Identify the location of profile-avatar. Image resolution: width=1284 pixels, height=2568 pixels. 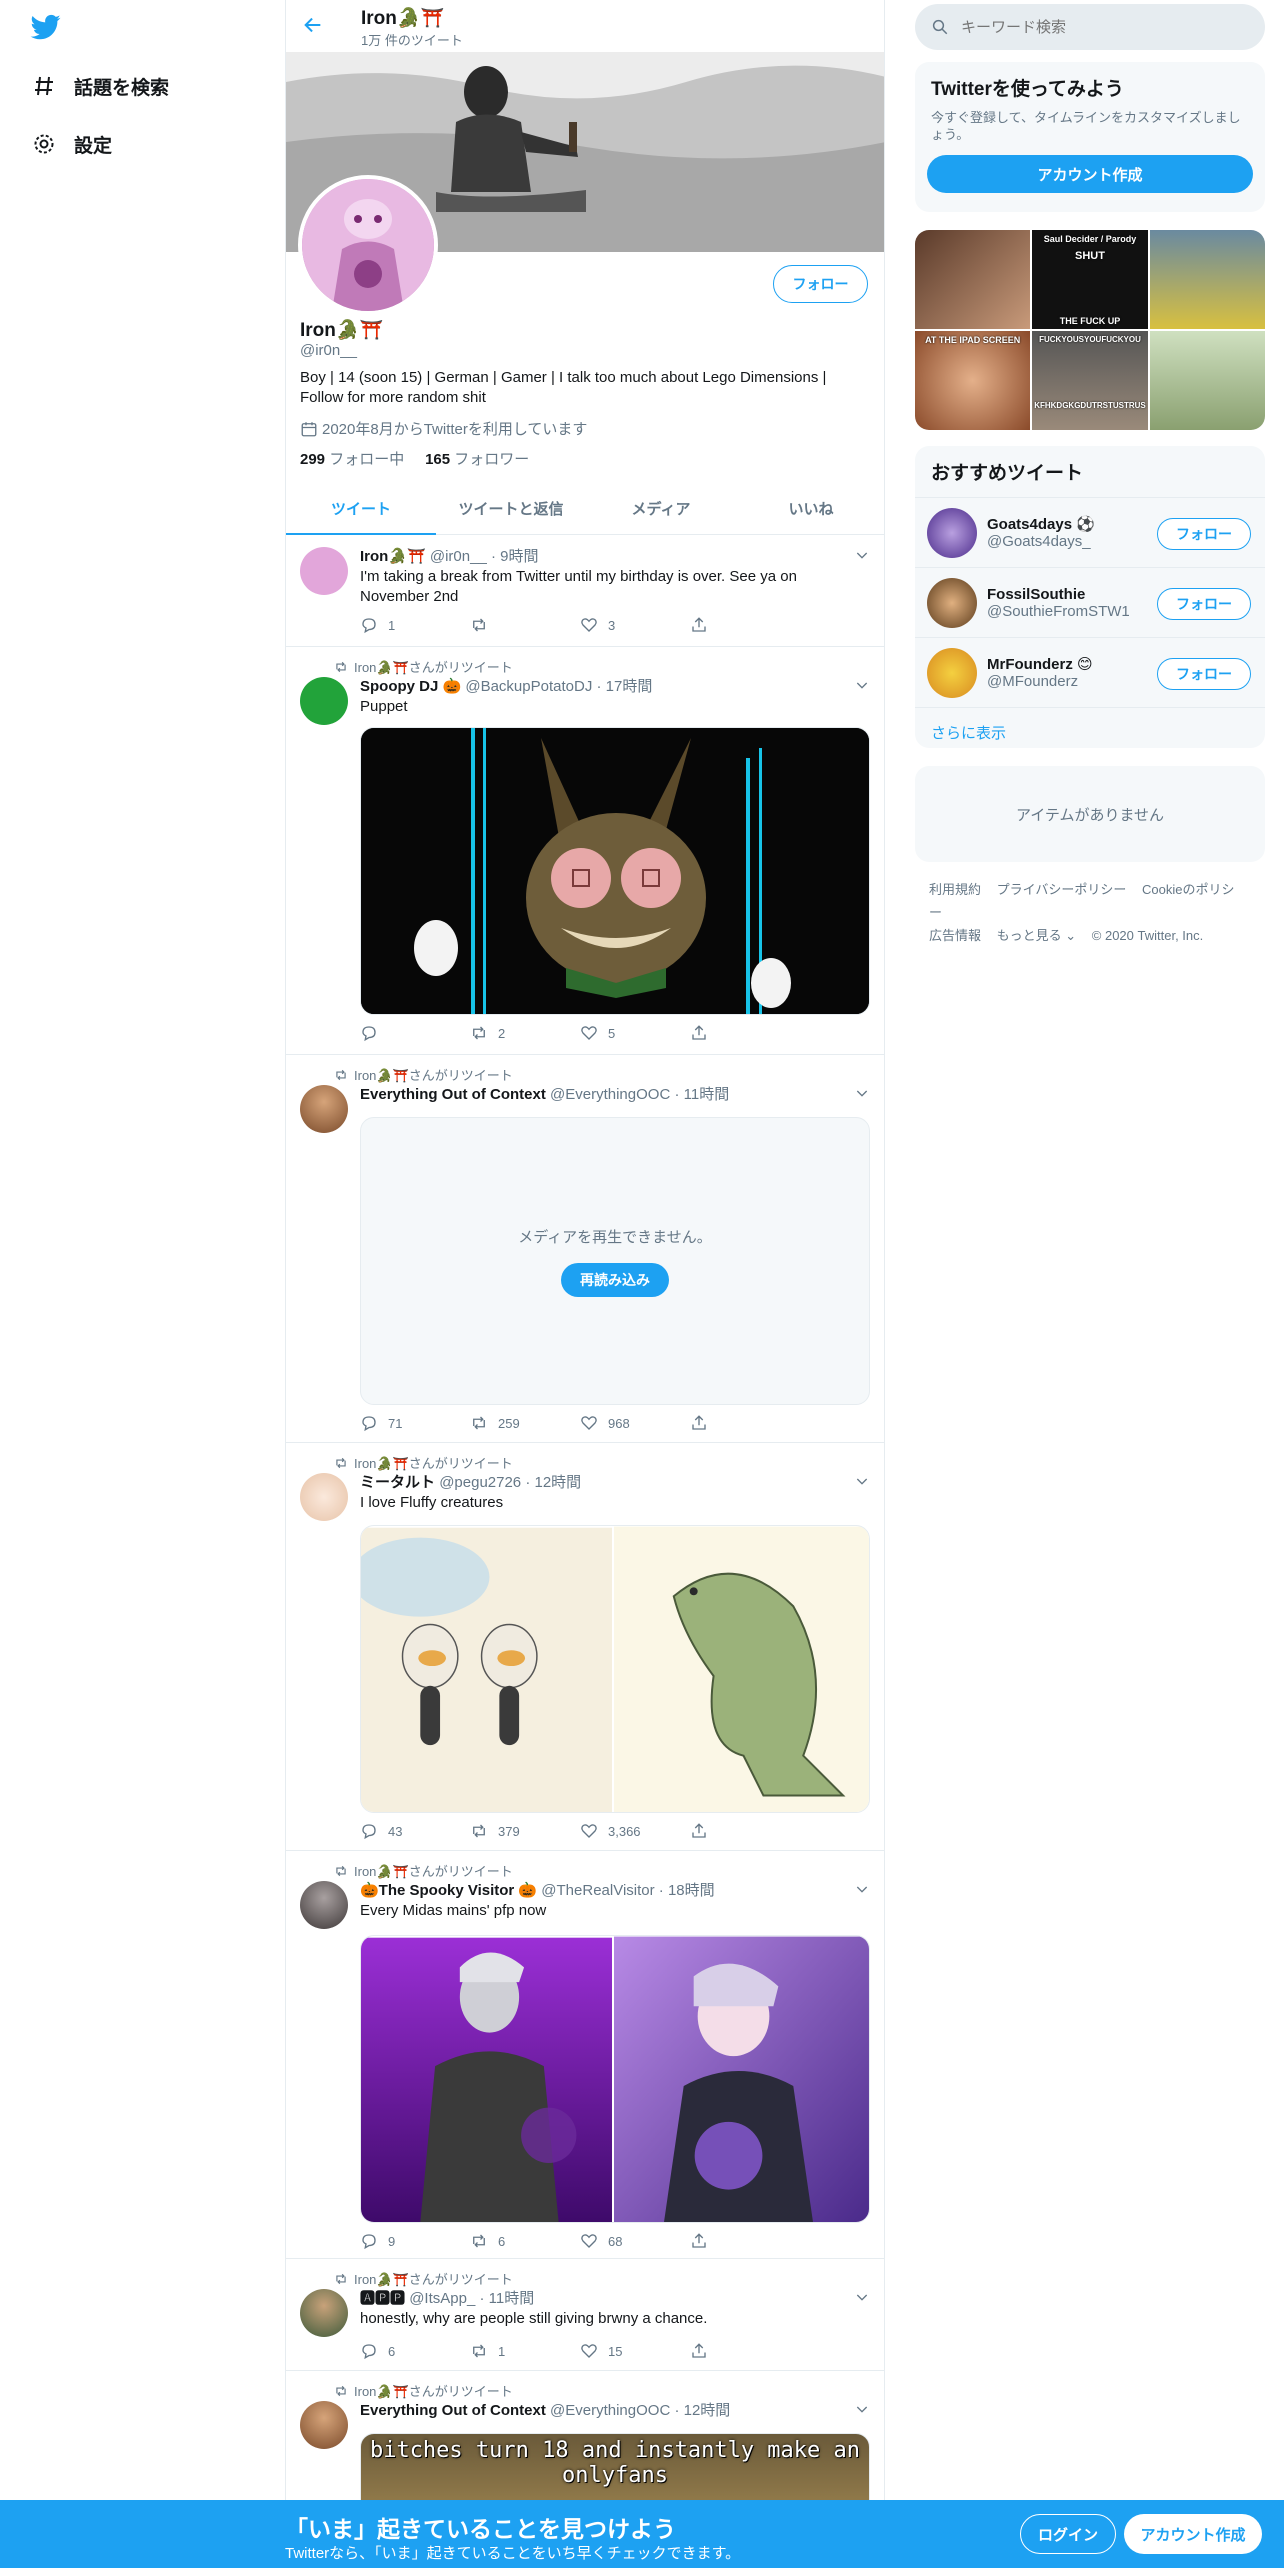
(368, 245).